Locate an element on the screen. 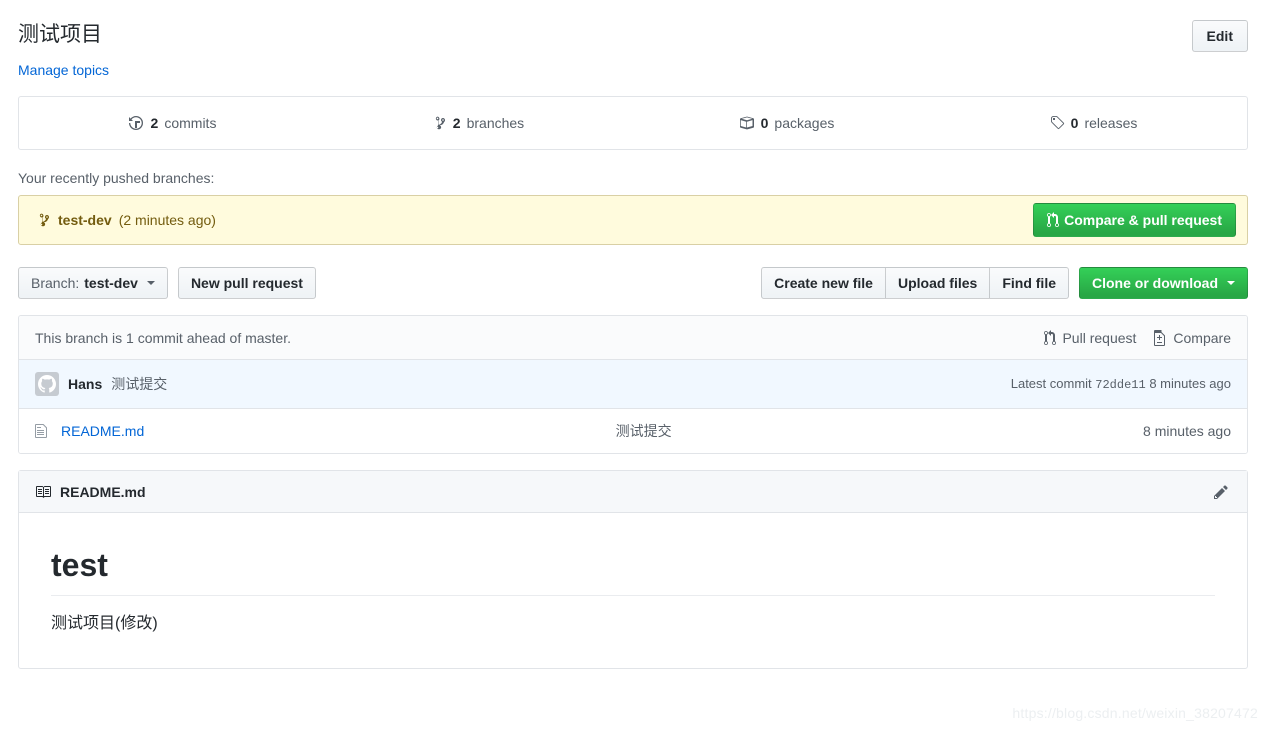  stat-branches-label: branches is located at coordinates (495, 123).